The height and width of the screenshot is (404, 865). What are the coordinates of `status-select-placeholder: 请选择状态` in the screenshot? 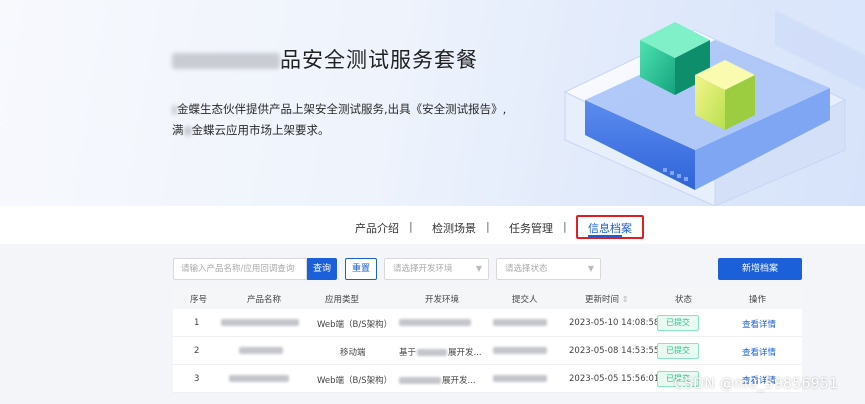 It's located at (526, 269).